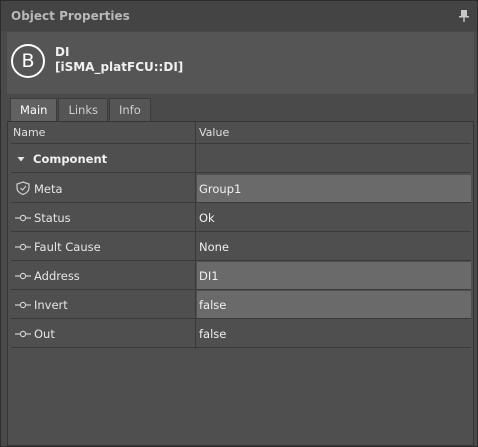  Describe the element at coordinates (21, 159) in the screenshot. I see `collapse-arrow-icon` at that location.